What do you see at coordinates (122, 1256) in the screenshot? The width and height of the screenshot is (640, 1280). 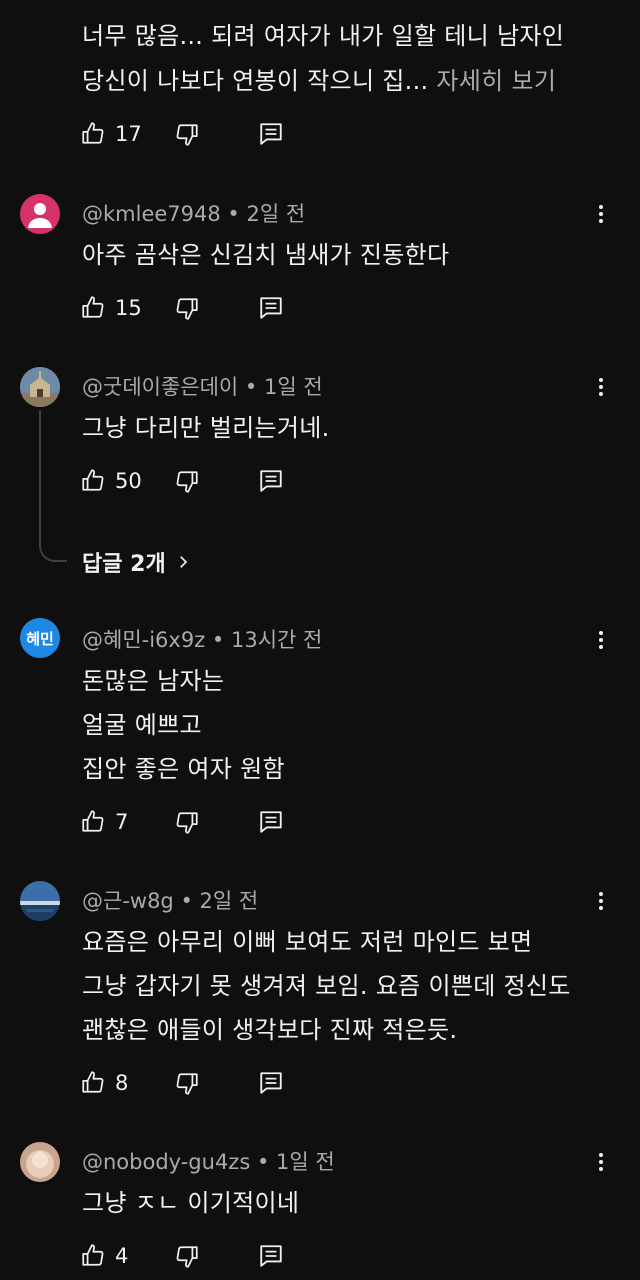 I see `like-count: 4` at bounding box center [122, 1256].